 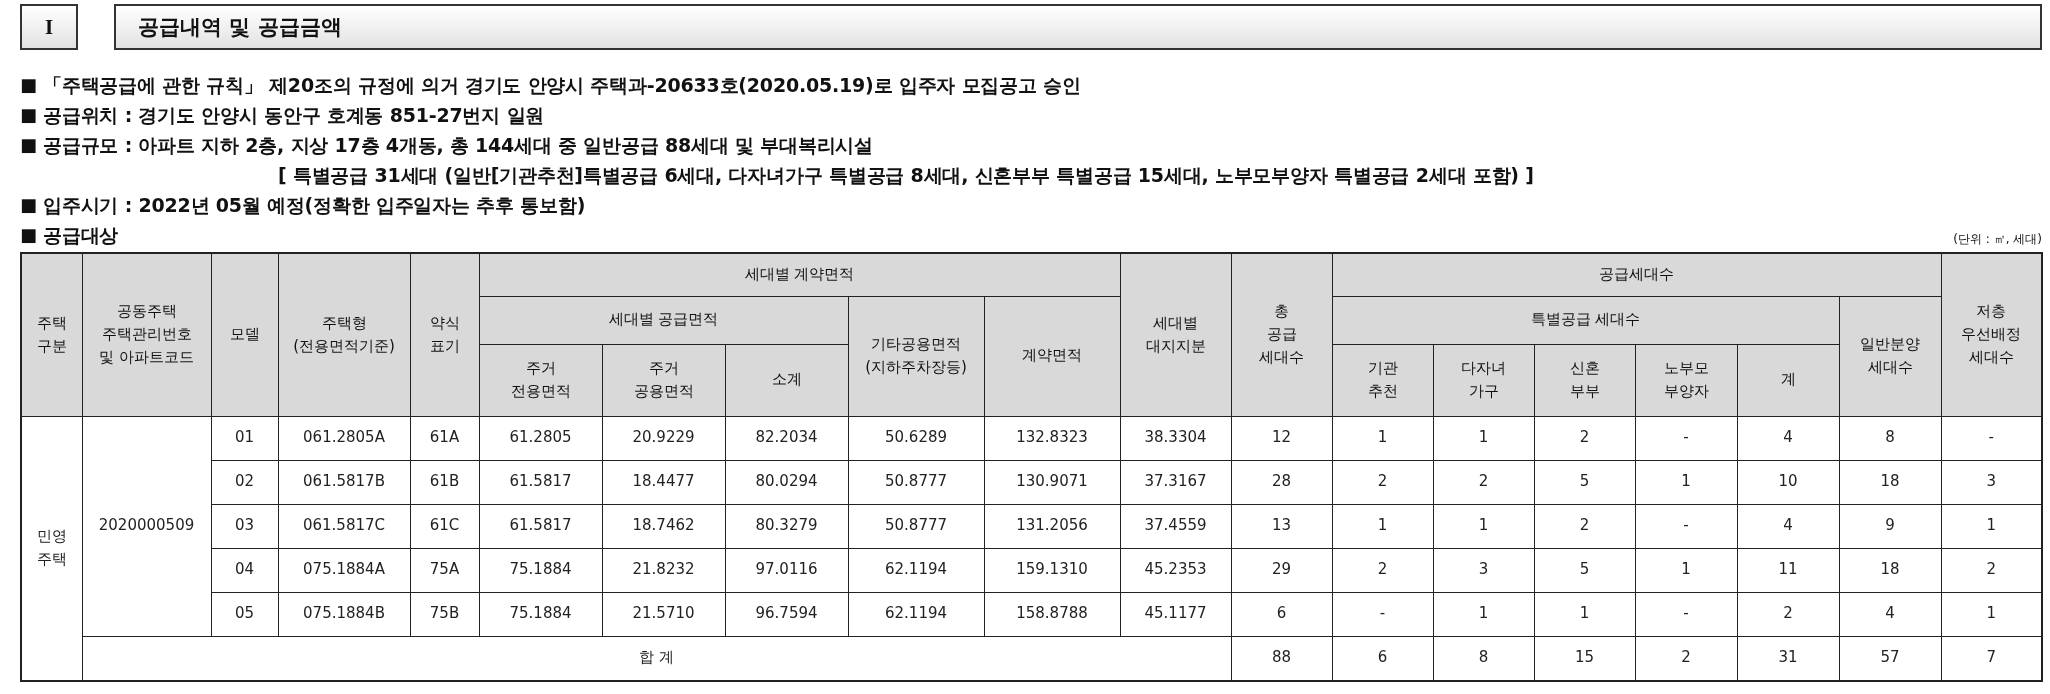 What do you see at coordinates (799, 274) in the screenshot?
I see `header-cell: 세대별 계약면적` at bounding box center [799, 274].